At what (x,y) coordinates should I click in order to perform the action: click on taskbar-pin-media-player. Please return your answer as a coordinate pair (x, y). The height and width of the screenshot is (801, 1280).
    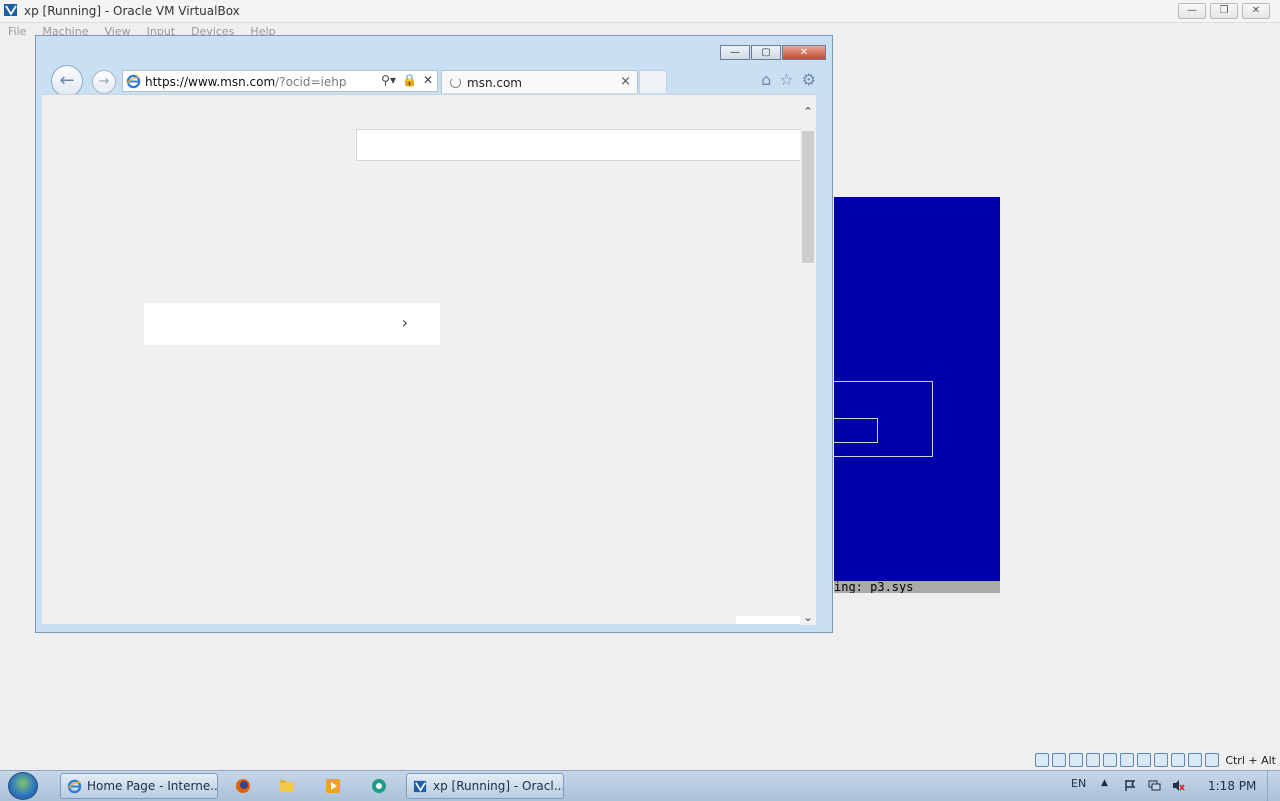
    Looking at the image, I should click on (333, 786).